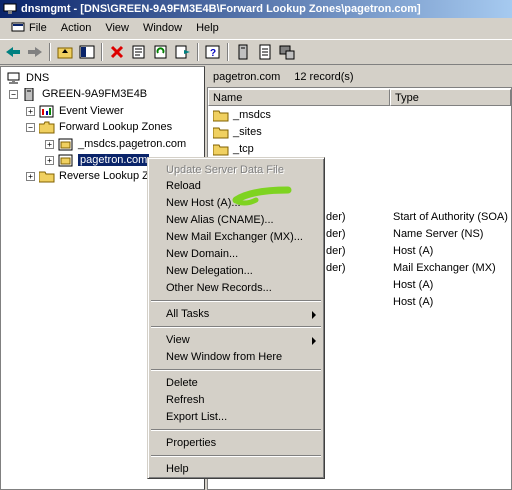 The width and height of the screenshot is (512, 490). Describe the element at coordinates (162, 28) in the screenshot. I see `menu-window: Window` at that location.